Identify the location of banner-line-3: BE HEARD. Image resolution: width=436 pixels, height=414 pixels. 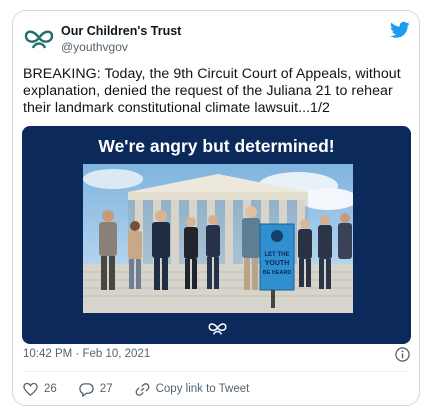
(277, 273).